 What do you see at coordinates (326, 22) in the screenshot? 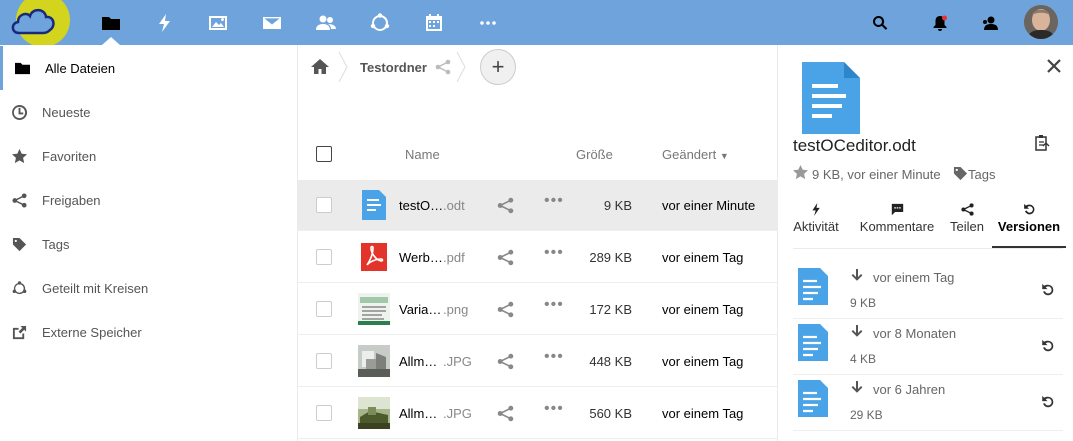
I see `contacts-icon` at bounding box center [326, 22].